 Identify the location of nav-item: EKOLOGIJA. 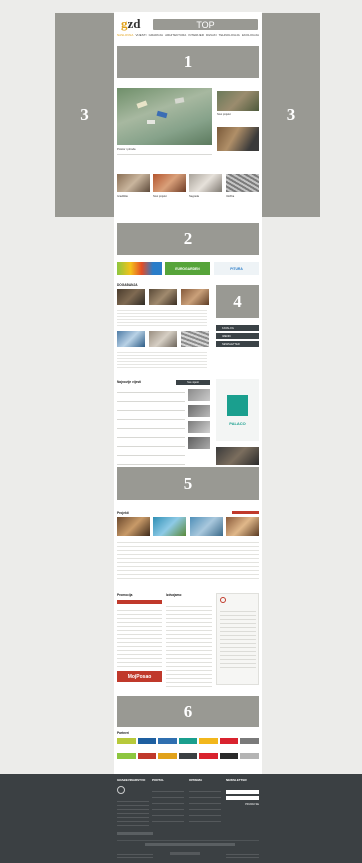
(250, 35).